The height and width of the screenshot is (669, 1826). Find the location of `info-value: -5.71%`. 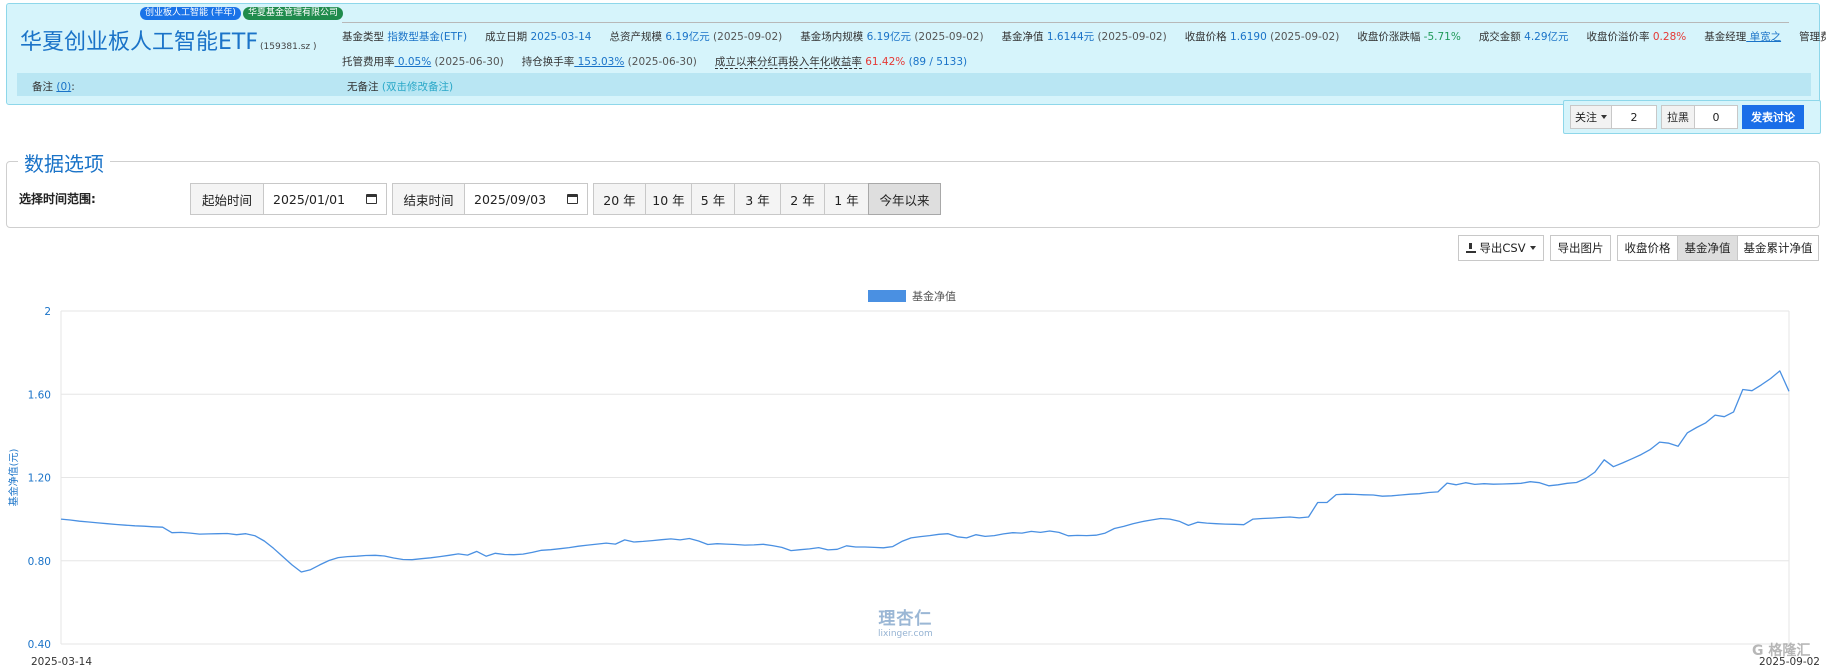

info-value: -5.71% is located at coordinates (1440, 37).